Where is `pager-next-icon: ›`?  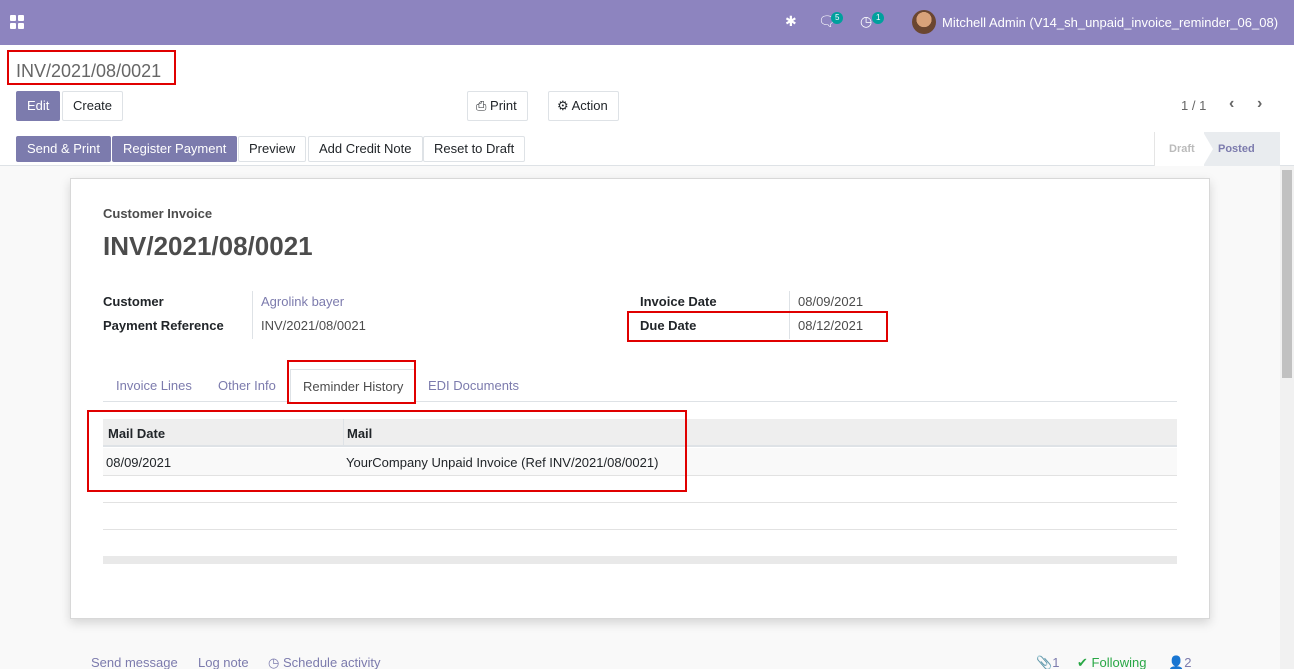
pager-next-icon: › is located at coordinates (1259, 104).